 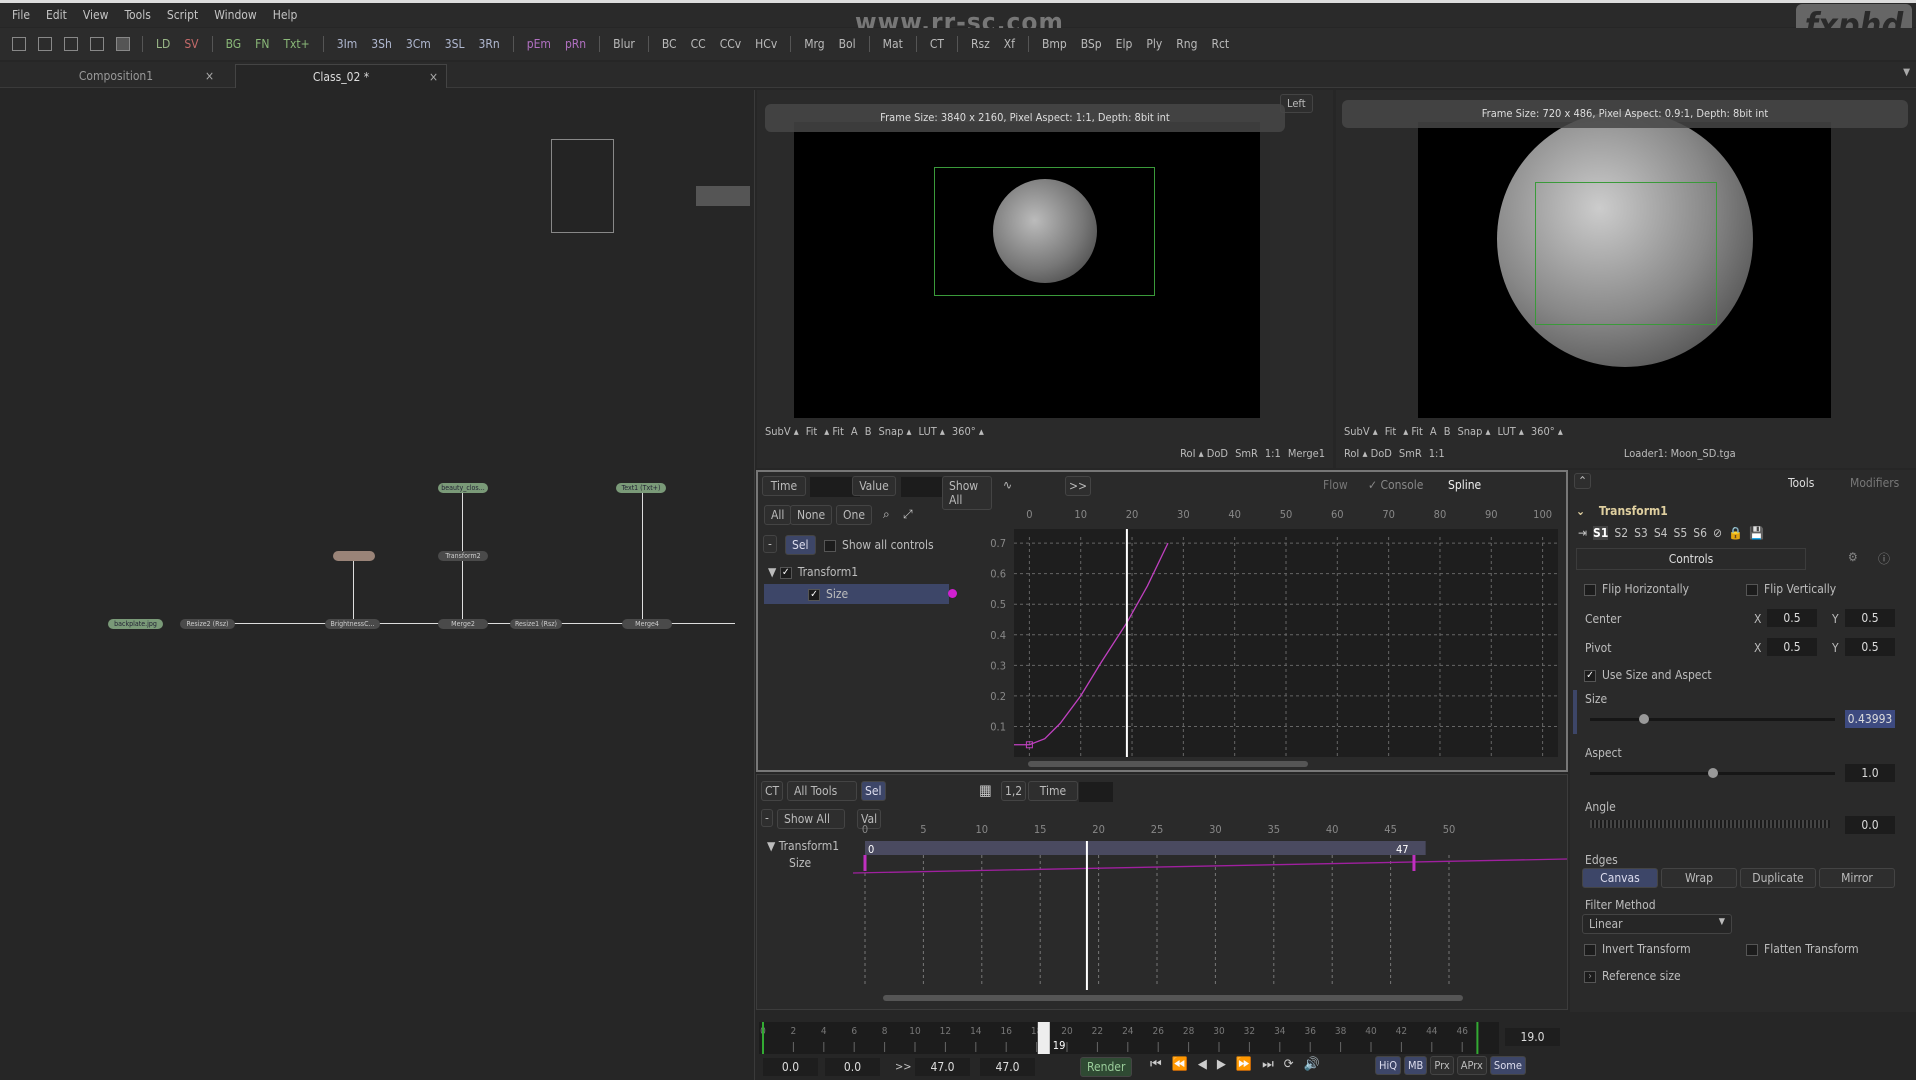 I want to click on play-reverse-icon: ◀, so click(x=1202, y=1064).